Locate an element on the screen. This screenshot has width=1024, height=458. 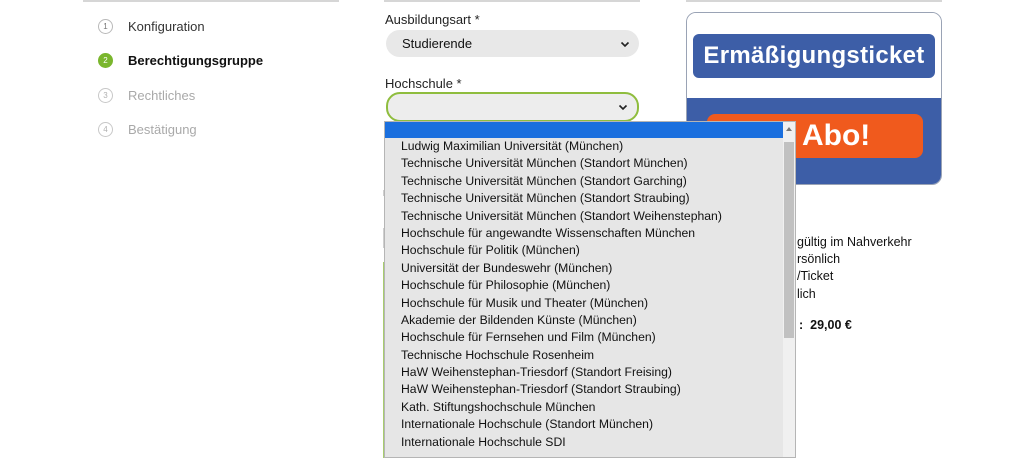
price-row: : 29,00 € is located at coordinates (825, 325).